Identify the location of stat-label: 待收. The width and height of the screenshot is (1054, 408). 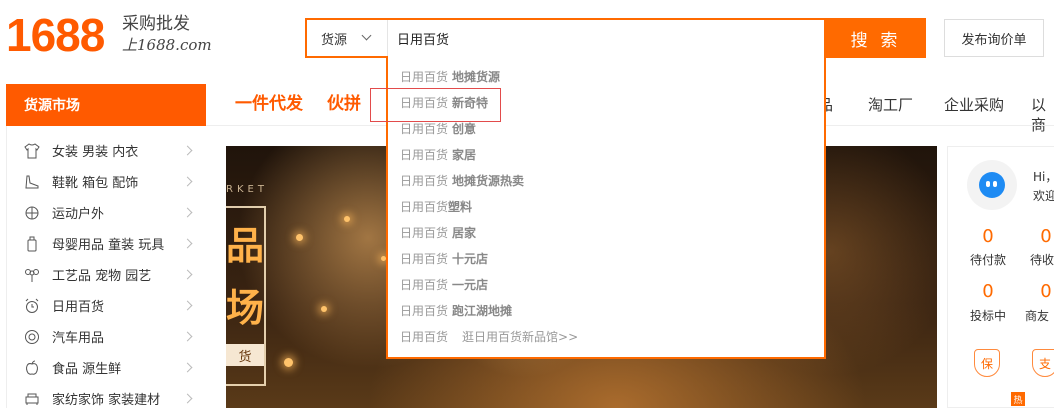
(1042, 259).